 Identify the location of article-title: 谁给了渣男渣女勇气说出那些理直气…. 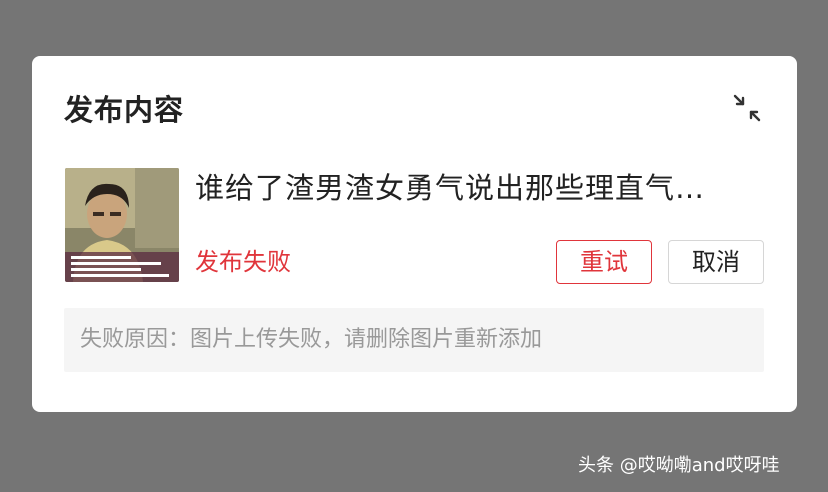
(485, 188).